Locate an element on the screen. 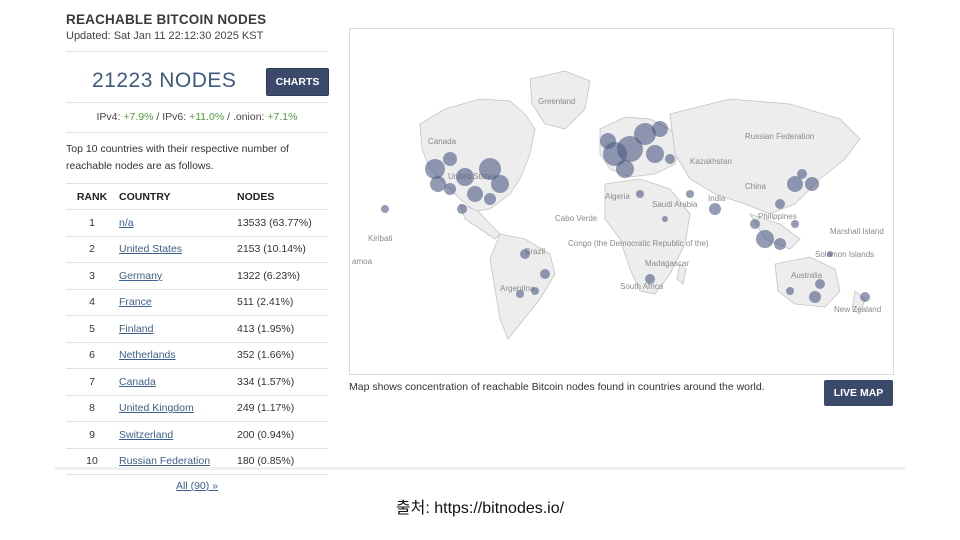 The image size is (960, 540). bubble-finland is located at coordinates (660, 129).